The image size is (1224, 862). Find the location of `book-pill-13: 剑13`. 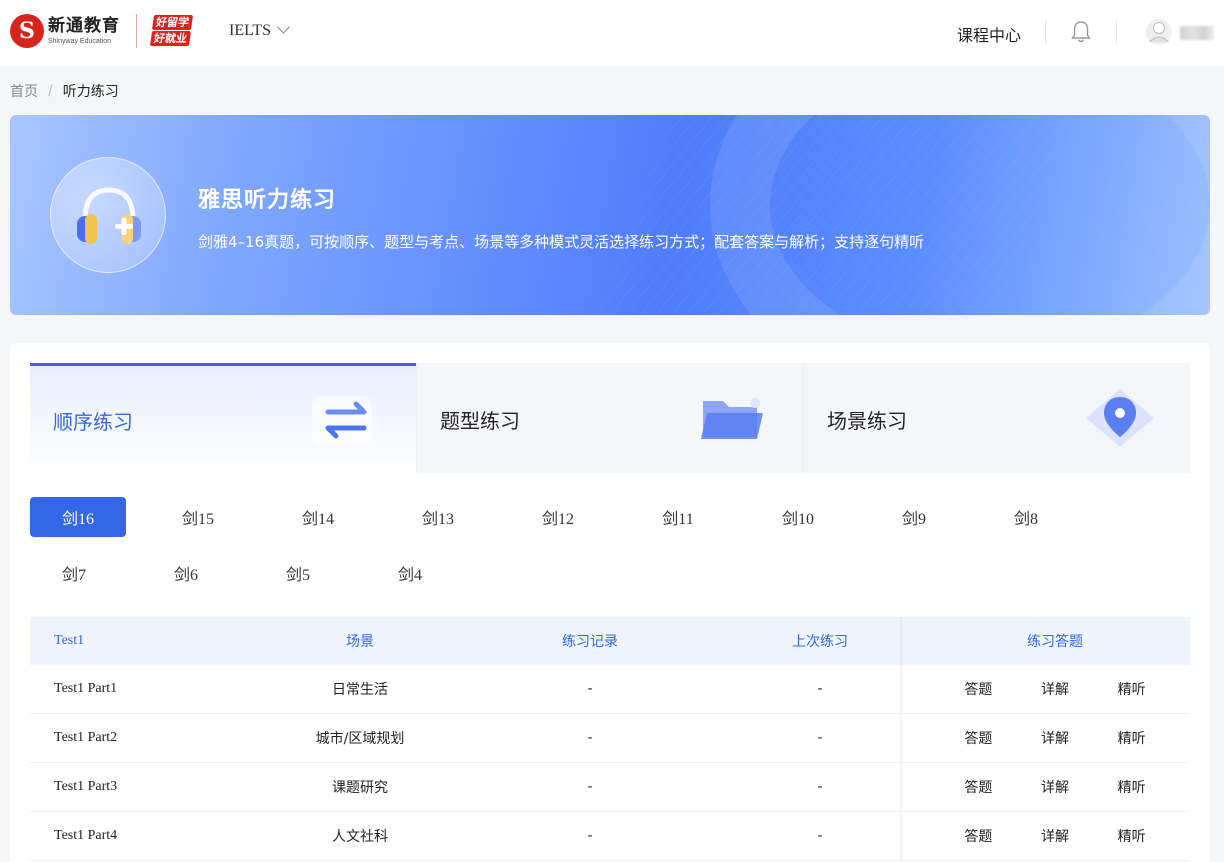

book-pill-13: 剑13 is located at coordinates (438, 517).